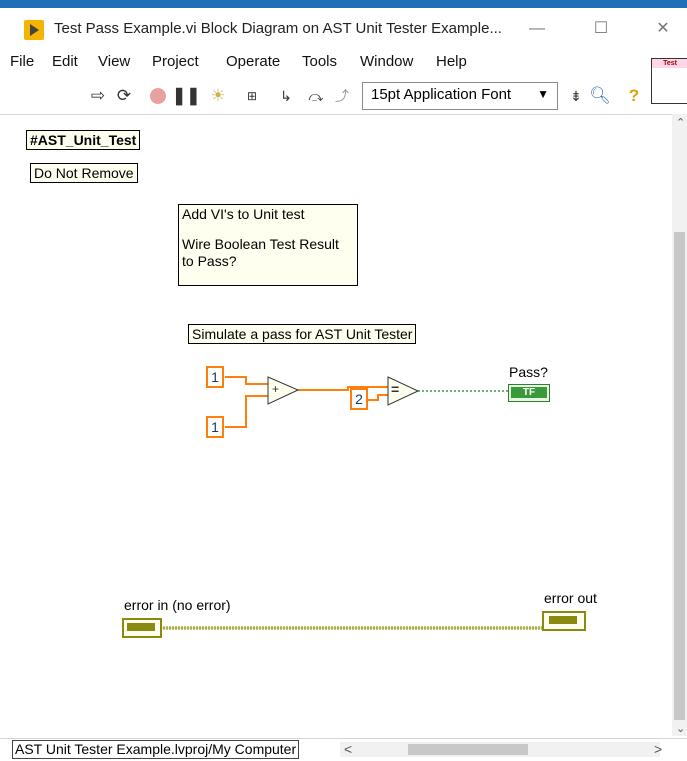 The width and height of the screenshot is (687, 761). Describe the element at coordinates (98, 96) in the screenshot. I see `run-arrow-icon: ⇨` at that location.